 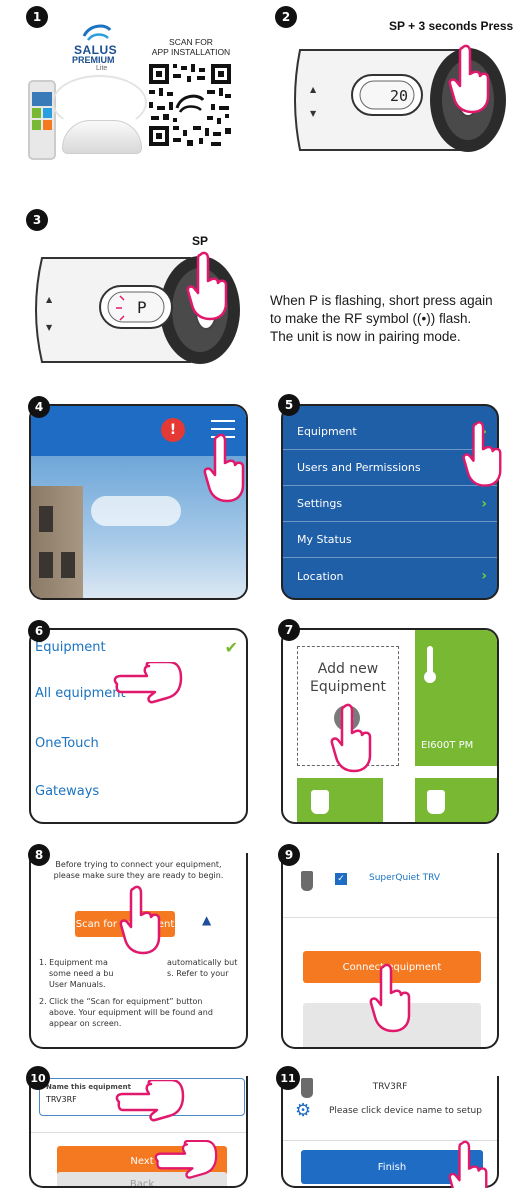 I want to click on brand-sub: PREMIUM, so click(x=93, y=60).